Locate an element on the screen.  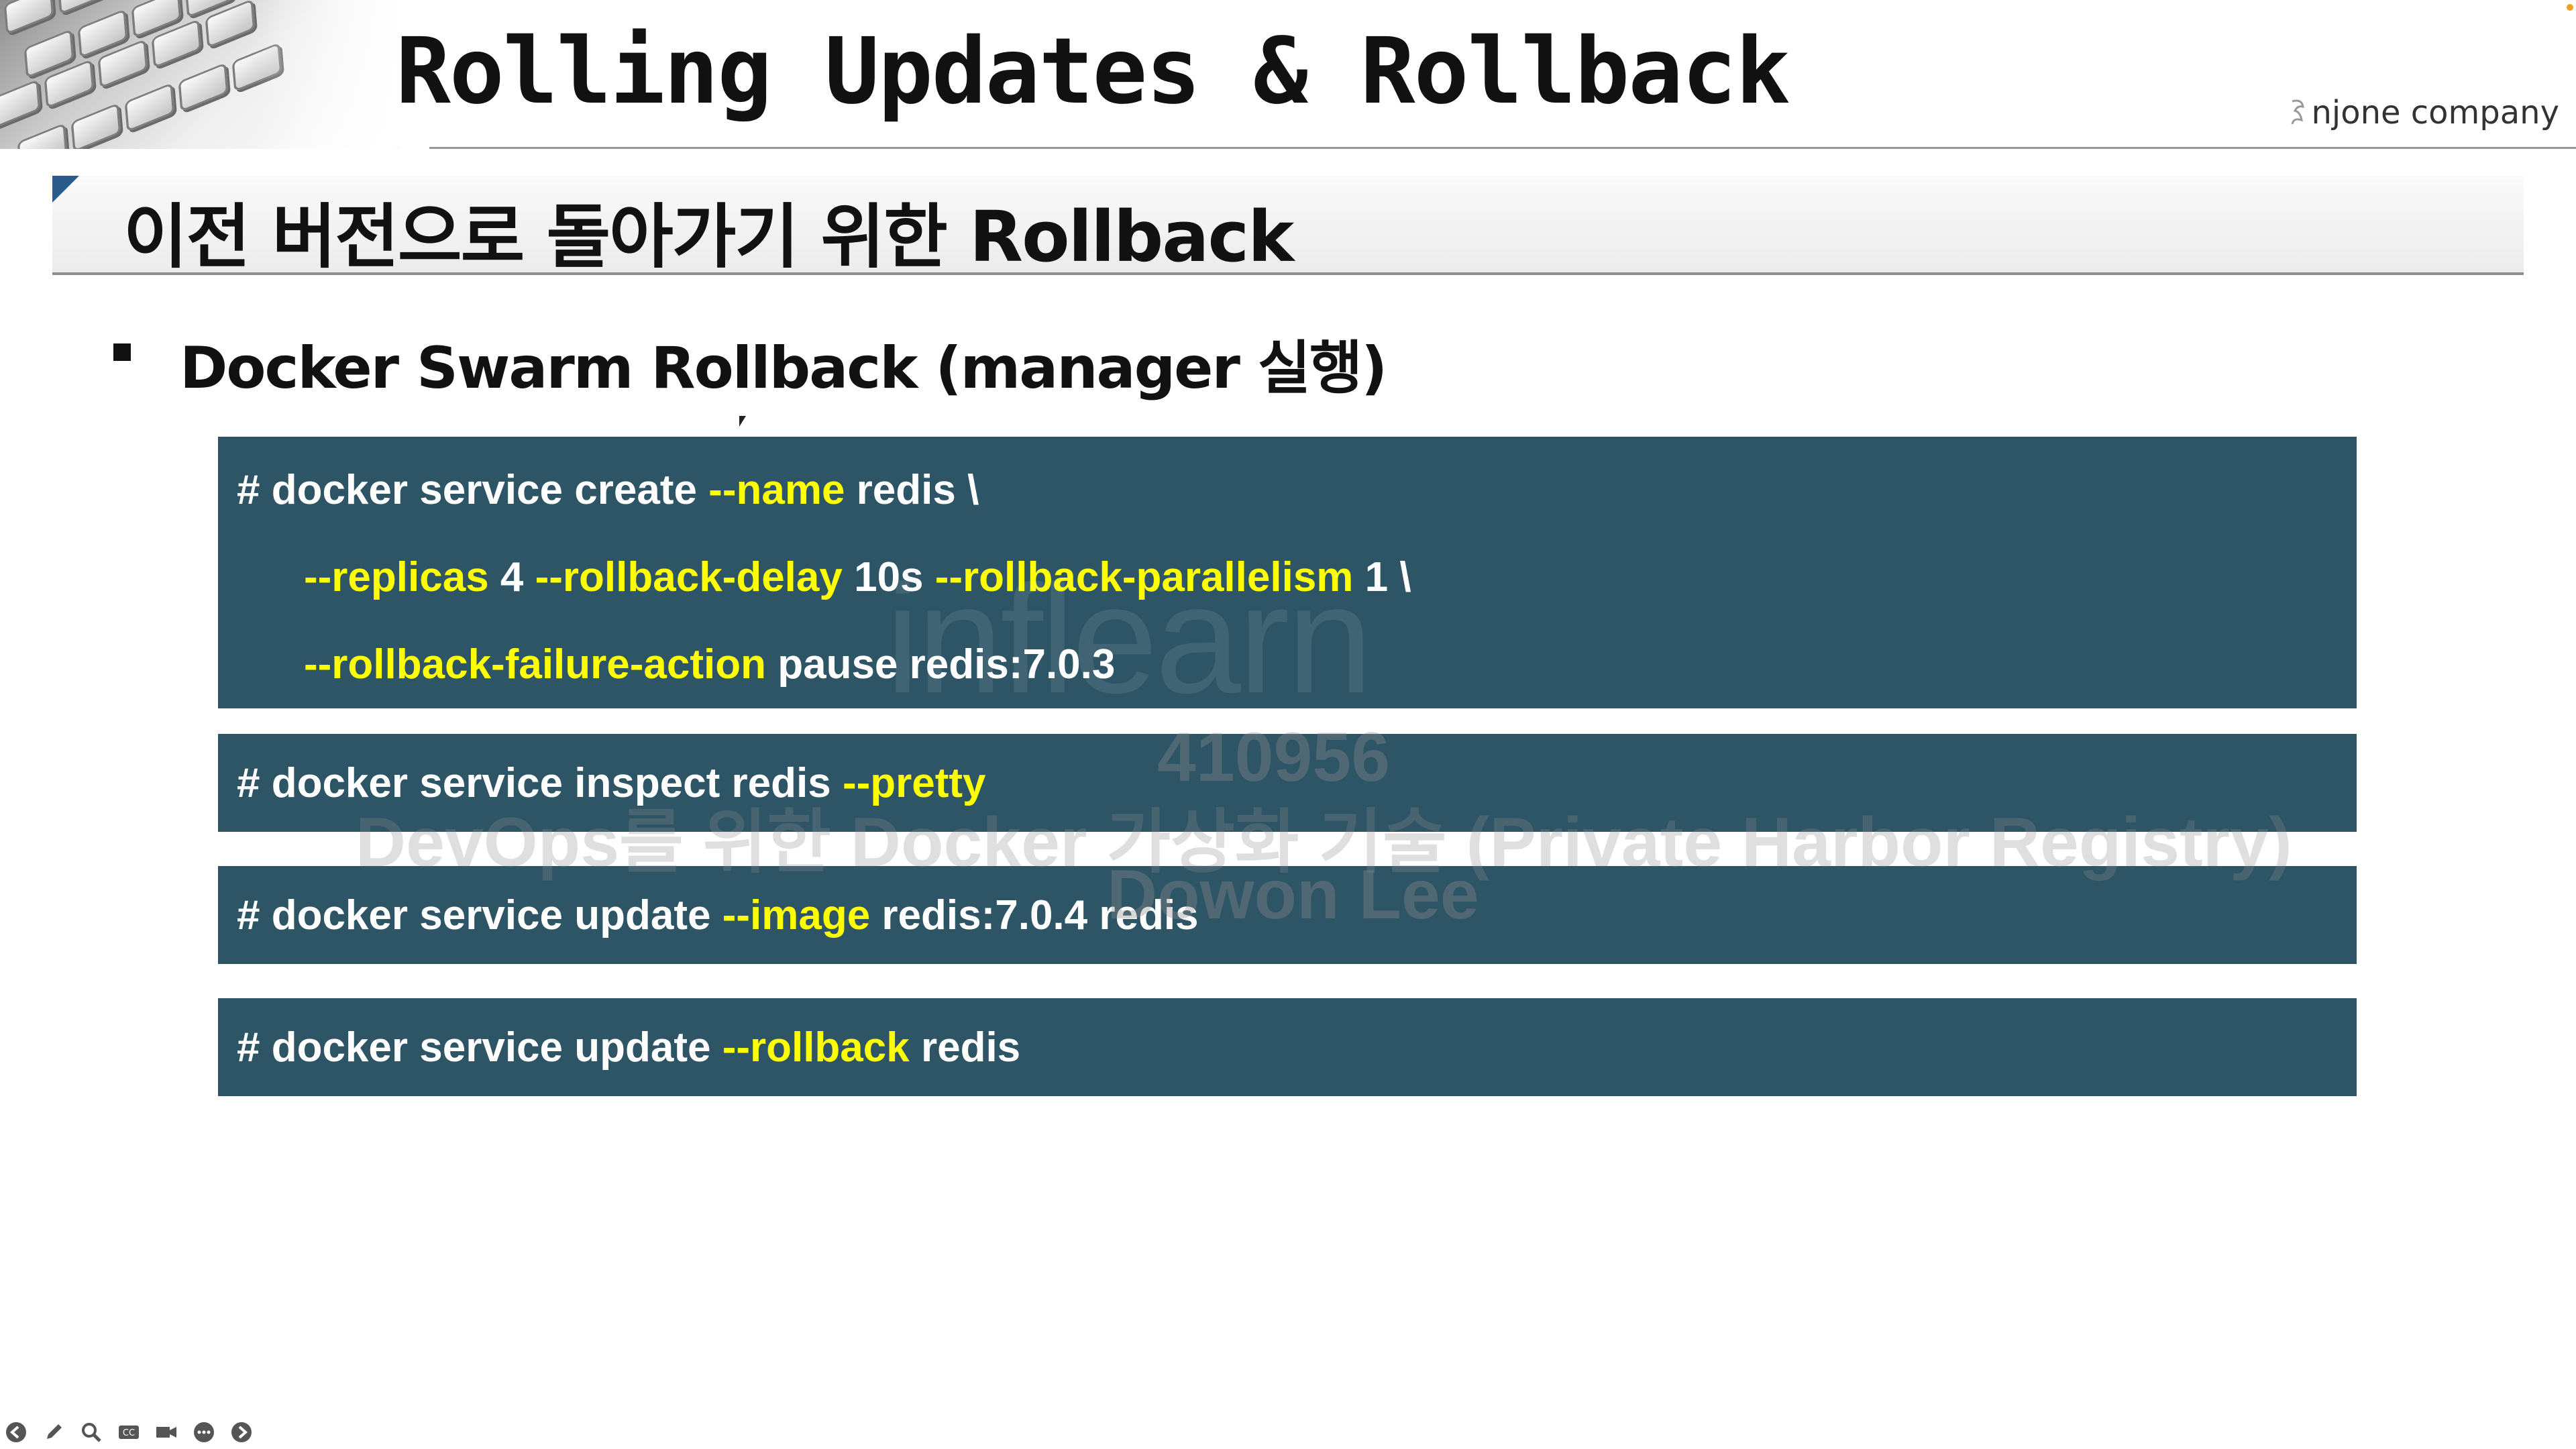
captions-icon: CC is located at coordinates (129, 1432).